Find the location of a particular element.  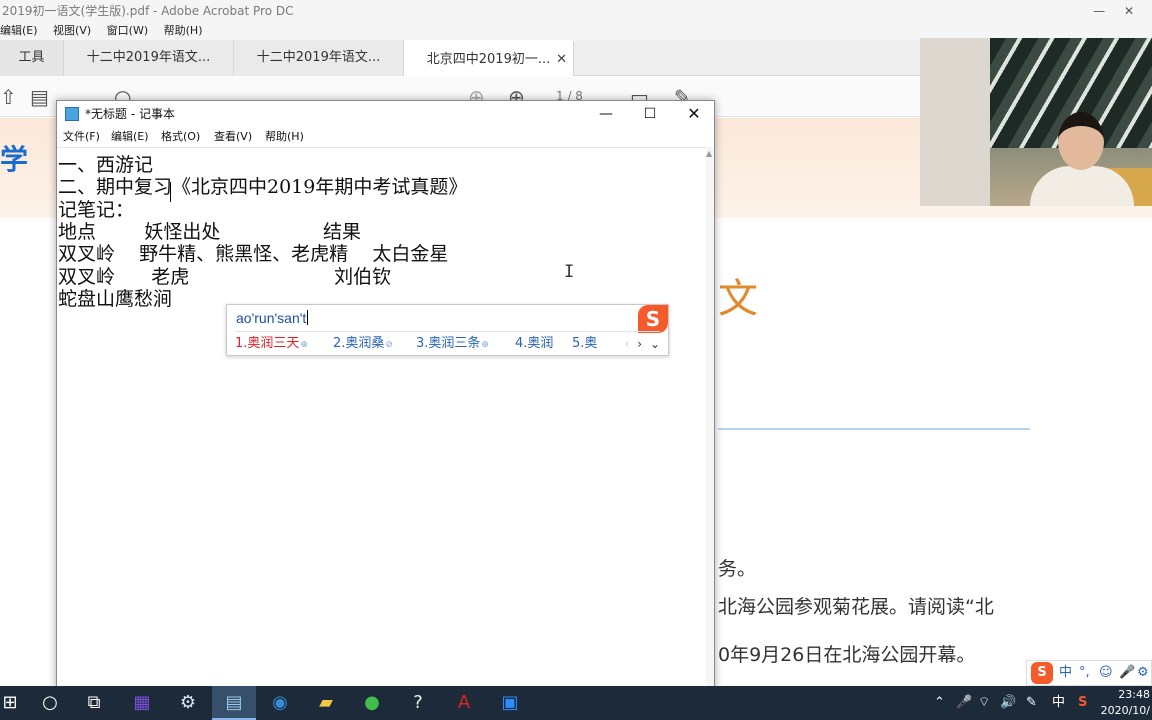

tray-pen-icon: ✎ is located at coordinates (1031, 703).